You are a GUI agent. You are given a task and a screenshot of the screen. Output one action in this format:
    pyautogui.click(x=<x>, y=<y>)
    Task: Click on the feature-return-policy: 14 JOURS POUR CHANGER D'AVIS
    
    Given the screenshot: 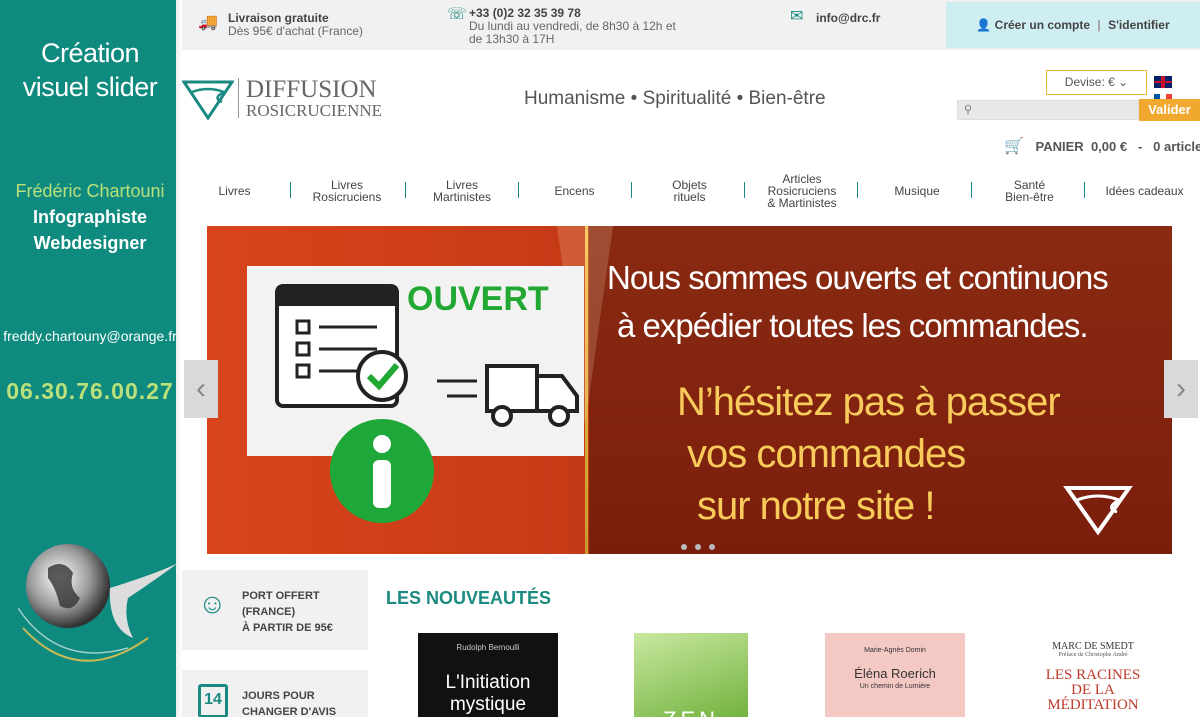 What is the action you would take?
    pyautogui.click(x=275, y=693)
    